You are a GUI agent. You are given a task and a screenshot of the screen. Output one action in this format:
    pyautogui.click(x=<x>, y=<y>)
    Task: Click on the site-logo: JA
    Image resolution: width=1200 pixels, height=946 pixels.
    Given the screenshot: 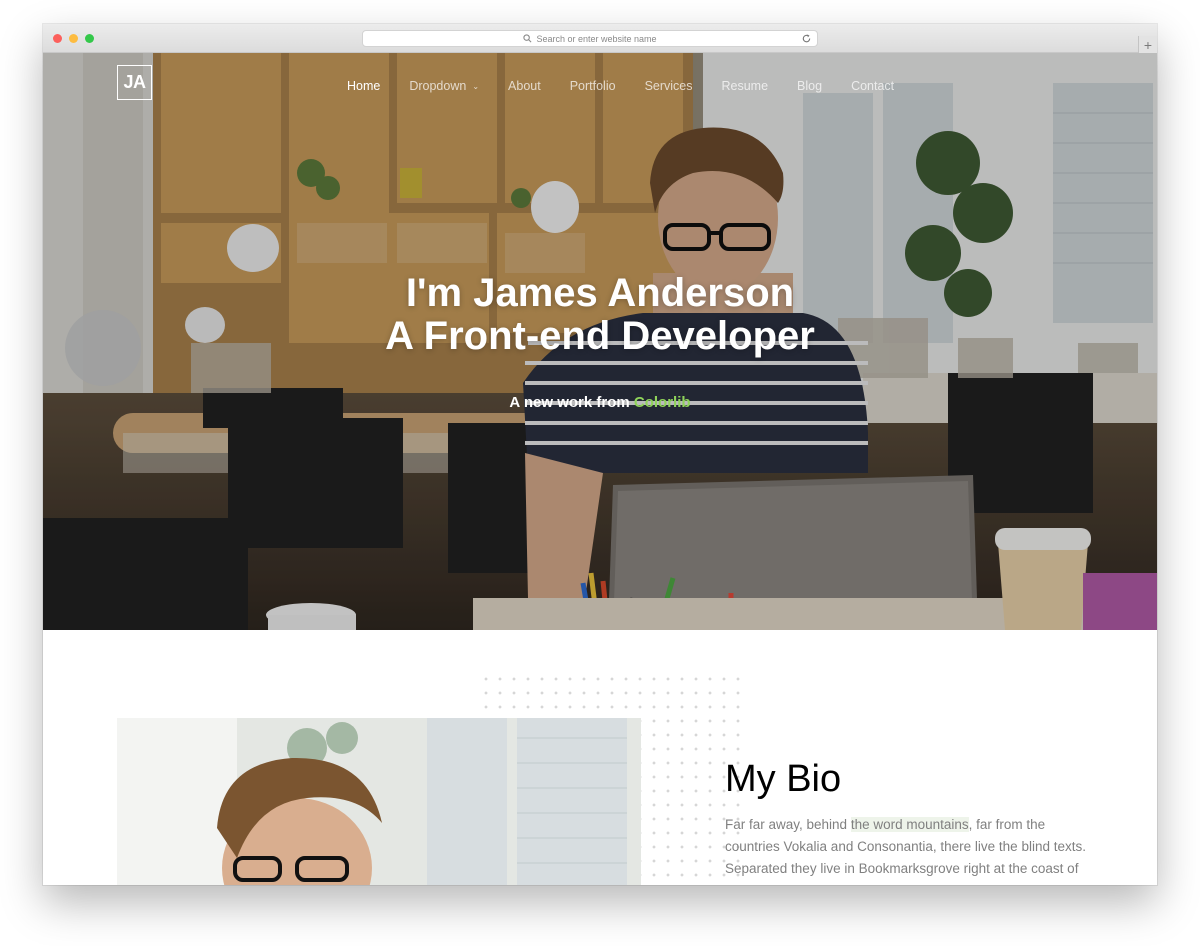 What is the action you would take?
    pyautogui.click(x=134, y=82)
    